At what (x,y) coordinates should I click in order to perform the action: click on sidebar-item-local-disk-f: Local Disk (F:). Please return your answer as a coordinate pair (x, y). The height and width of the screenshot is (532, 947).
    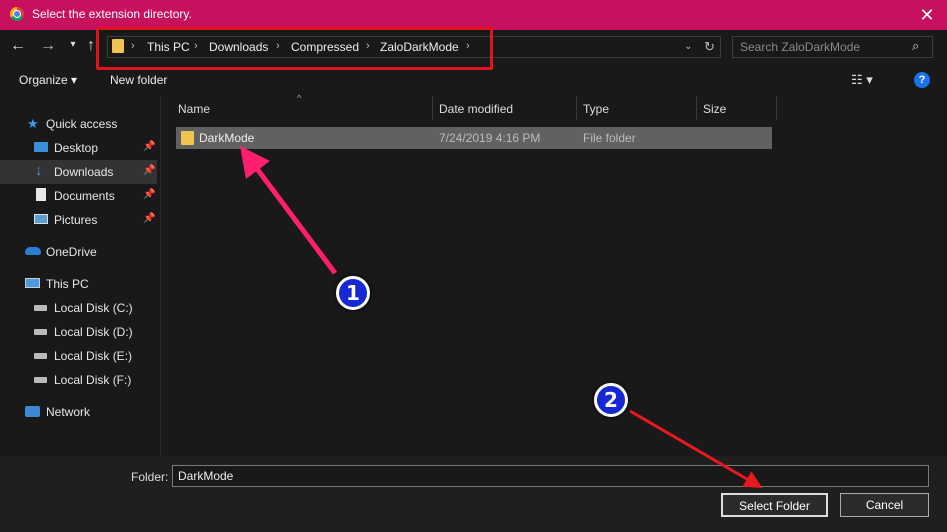
    Looking at the image, I should click on (78, 380).